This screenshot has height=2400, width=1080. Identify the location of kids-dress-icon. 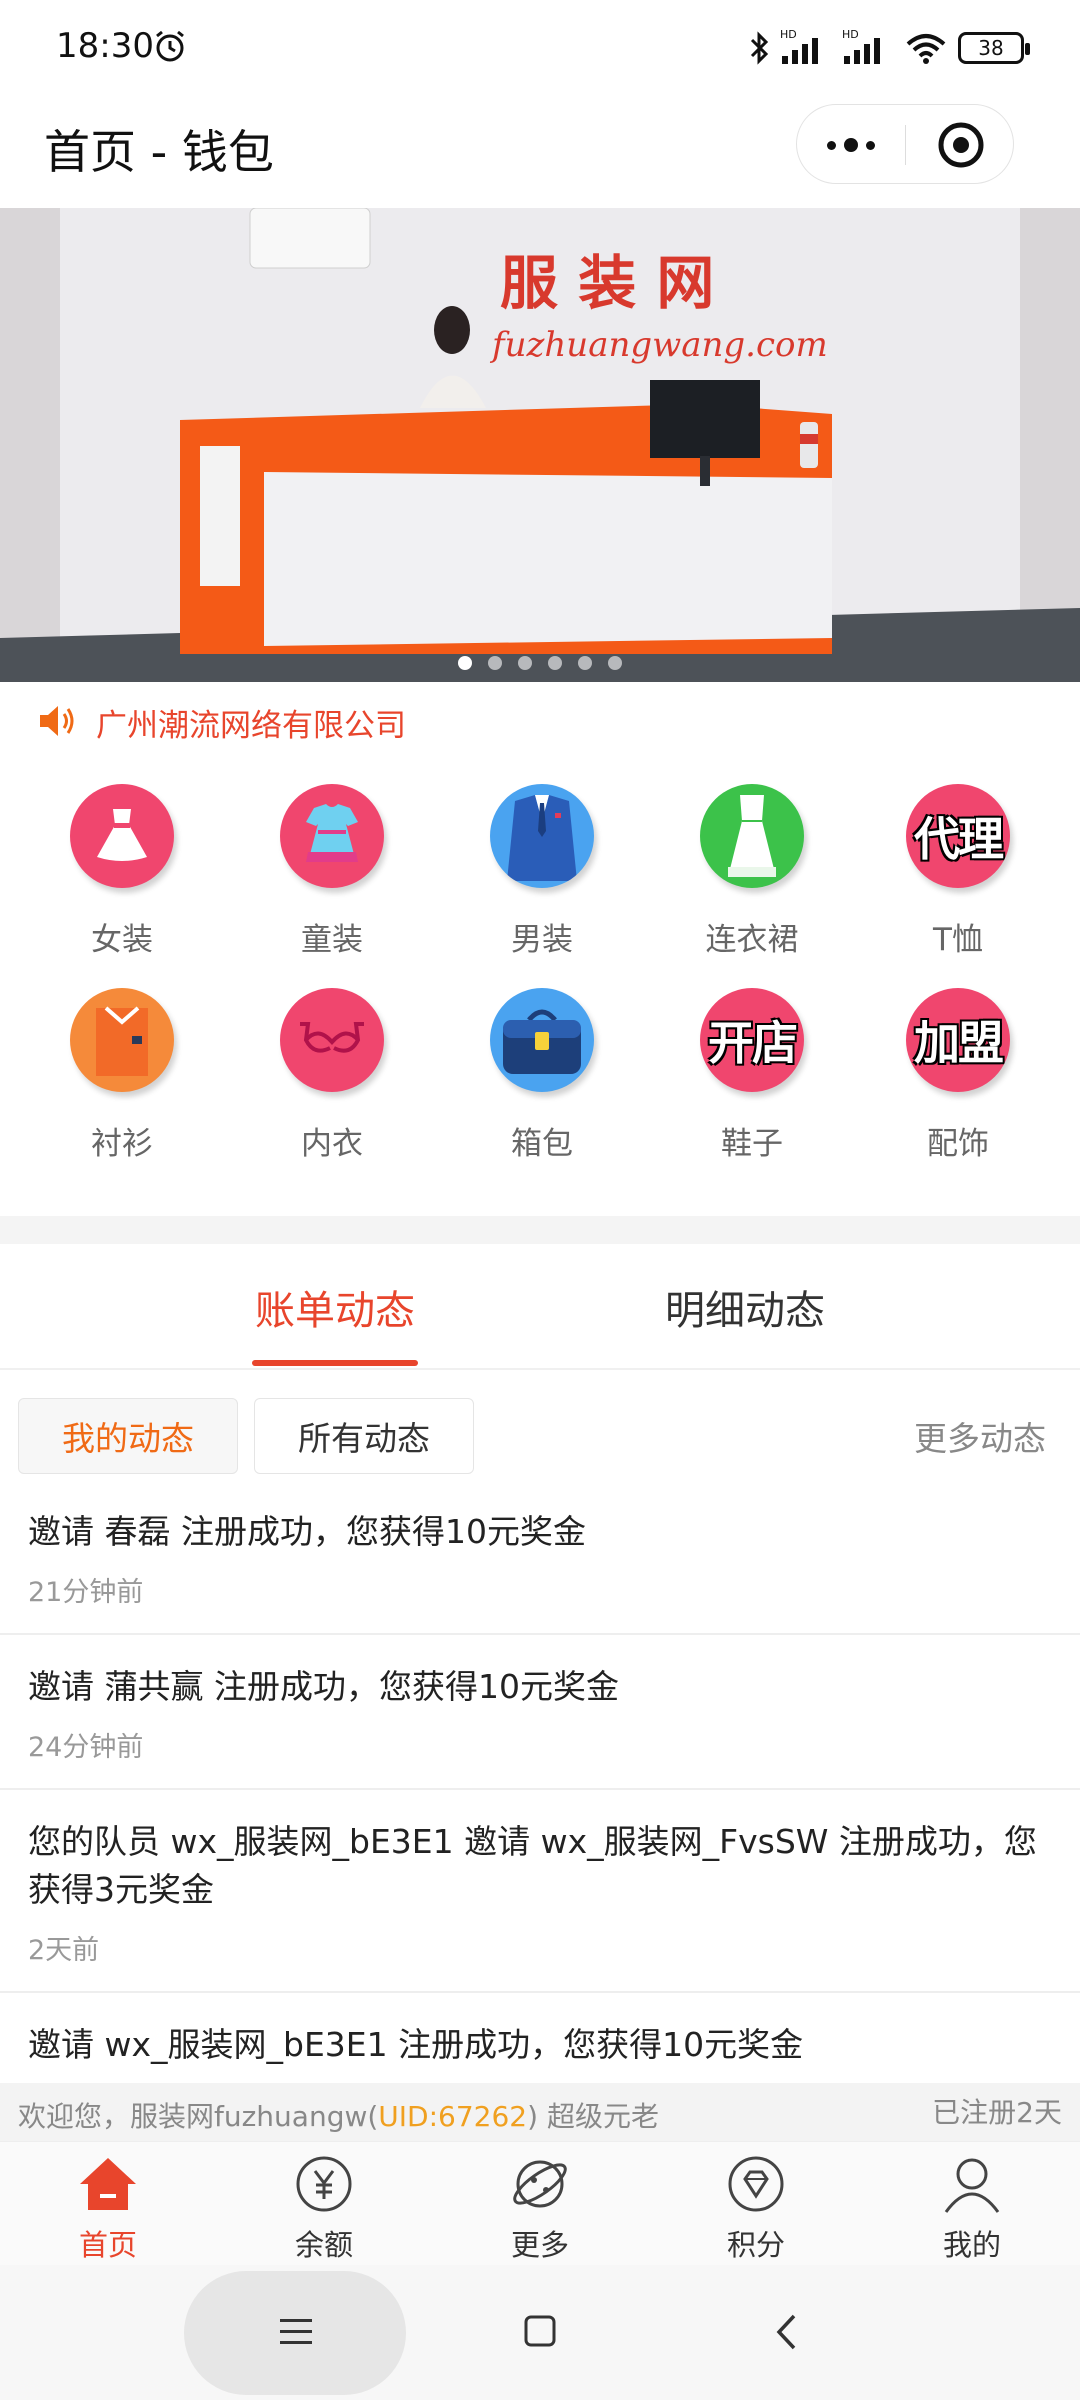
(332, 836).